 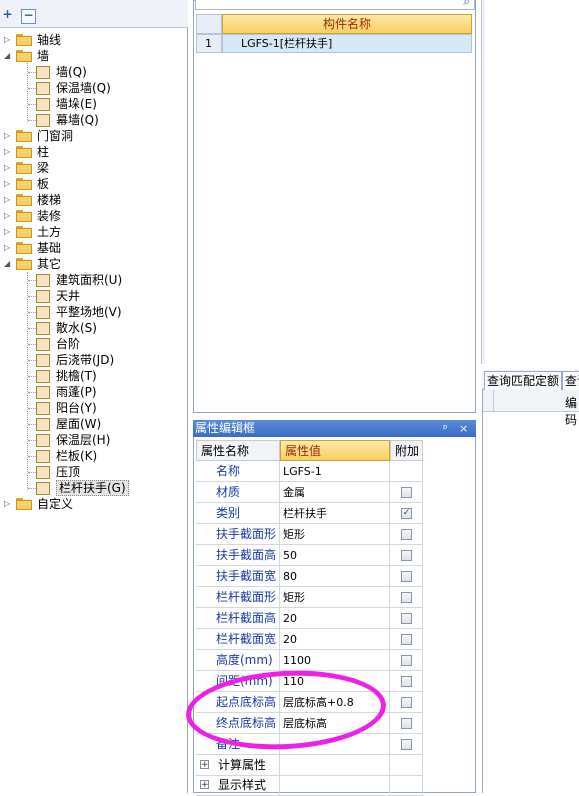 I want to click on property-value: 50, so click(x=335, y=555).